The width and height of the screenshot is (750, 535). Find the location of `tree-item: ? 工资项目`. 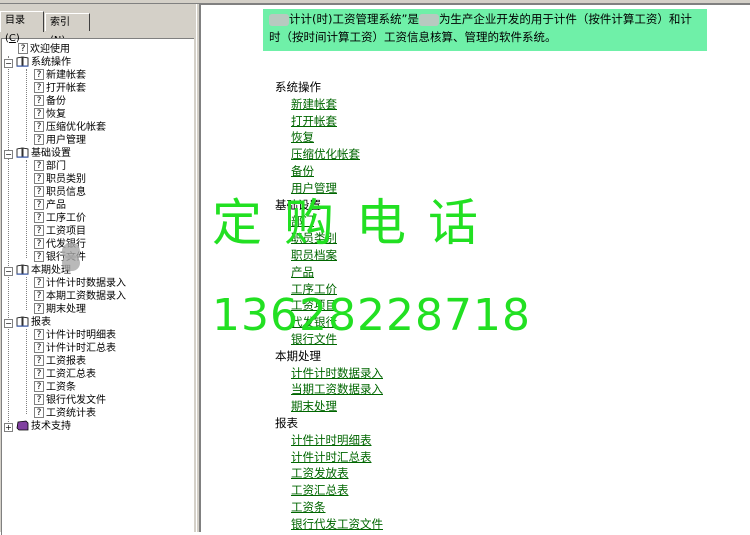

tree-item: ? 工资项目 is located at coordinates (60, 231).